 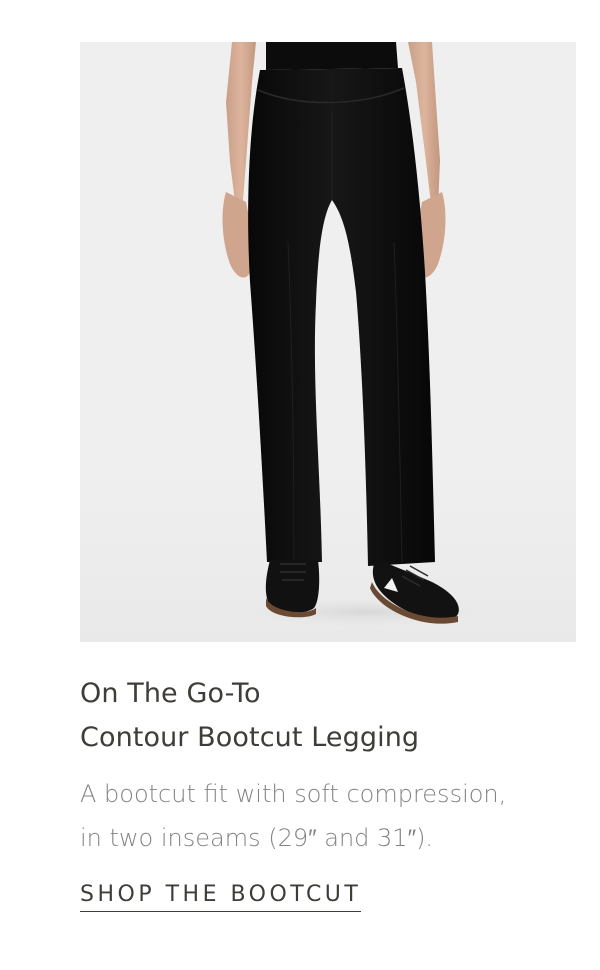 What do you see at coordinates (250, 737) in the screenshot?
I see `product-title-line-2: Contour Bootcut Legging` at bounding box center [250, 737].